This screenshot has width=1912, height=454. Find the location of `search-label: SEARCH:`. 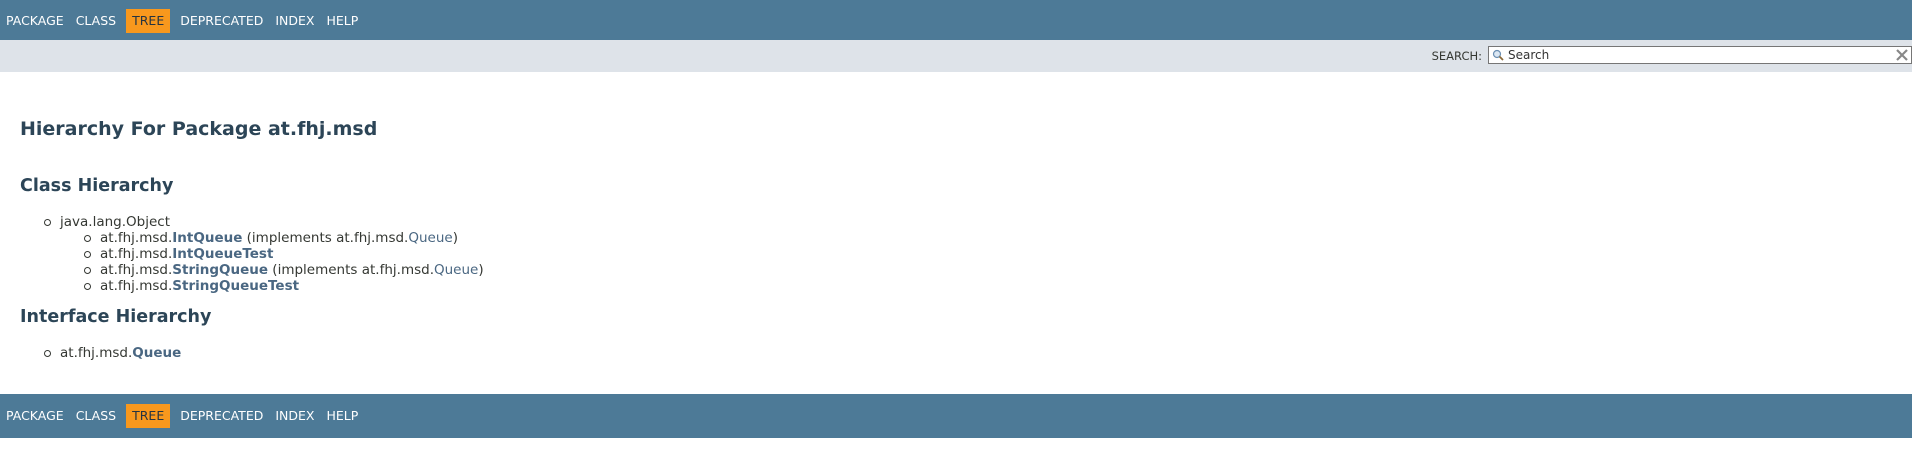

search-label: SEARCH: is located at coordinates (1456, 56).